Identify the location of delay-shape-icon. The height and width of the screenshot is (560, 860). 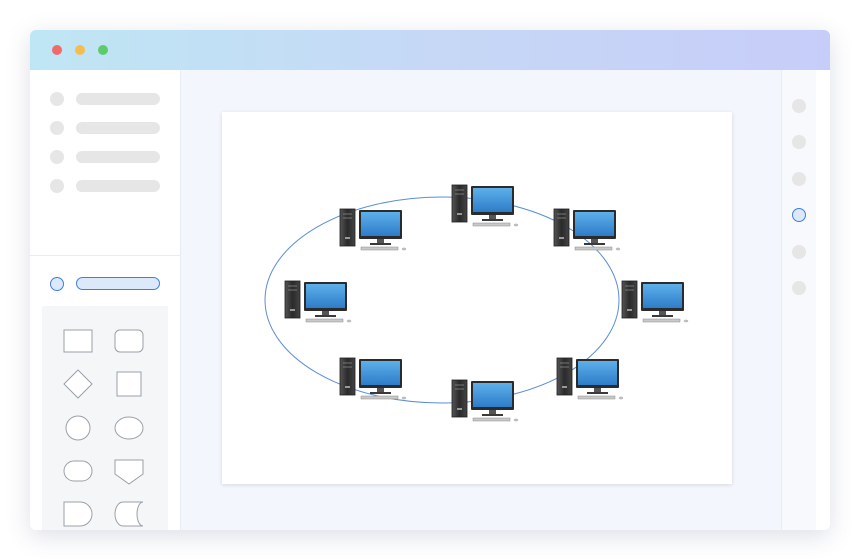
(78, 514).